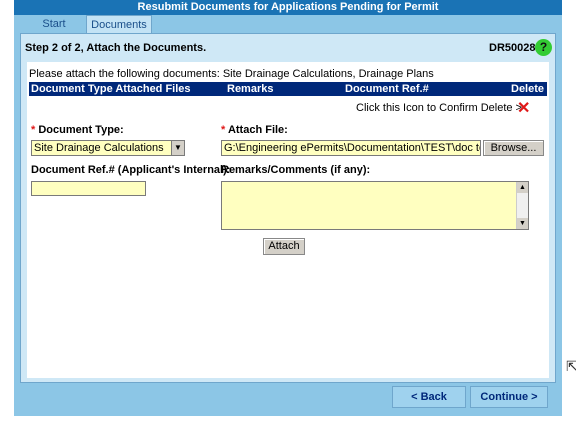 The image size is (576, 430). Describe the element at coordinates (296, 170) in the screenshot. I see `remarks-label: Remarks/Comments (if any):` at that location.